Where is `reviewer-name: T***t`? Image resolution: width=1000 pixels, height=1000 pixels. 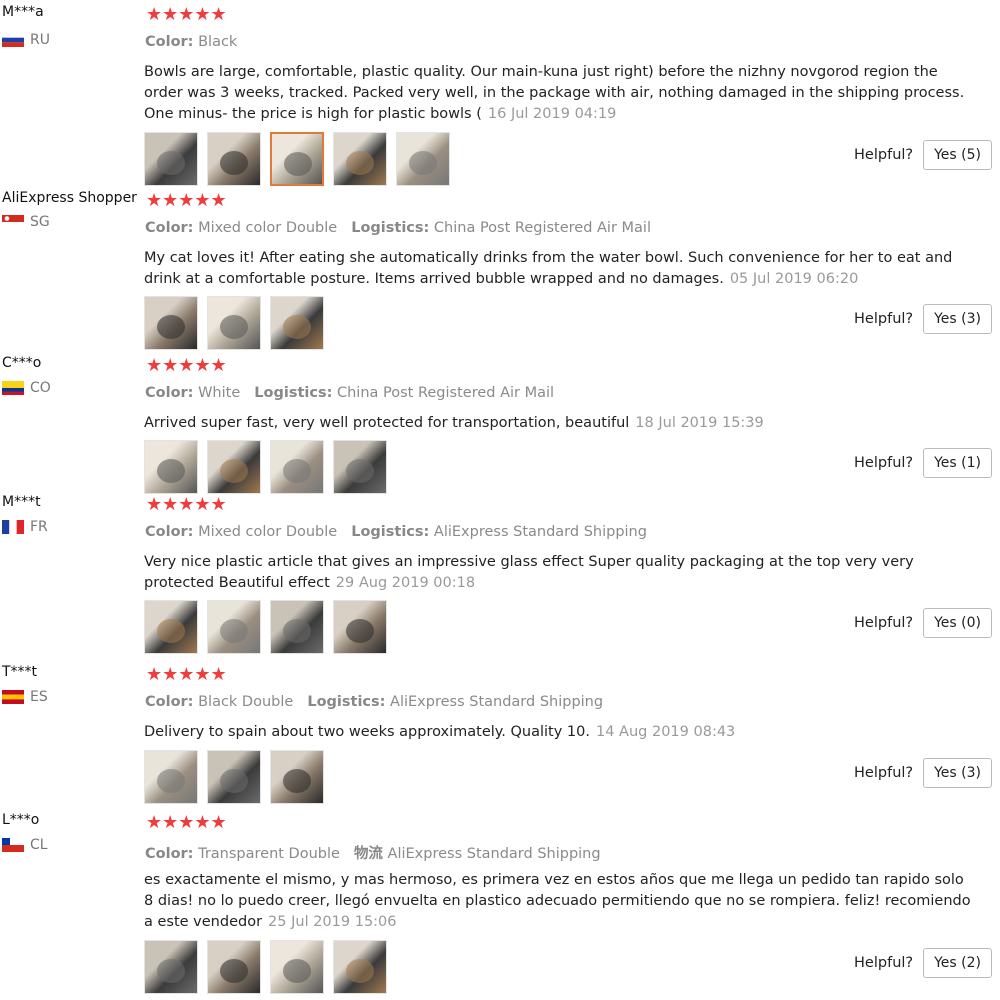
reviewer-name: T***t is located at coordinates (20, 672).